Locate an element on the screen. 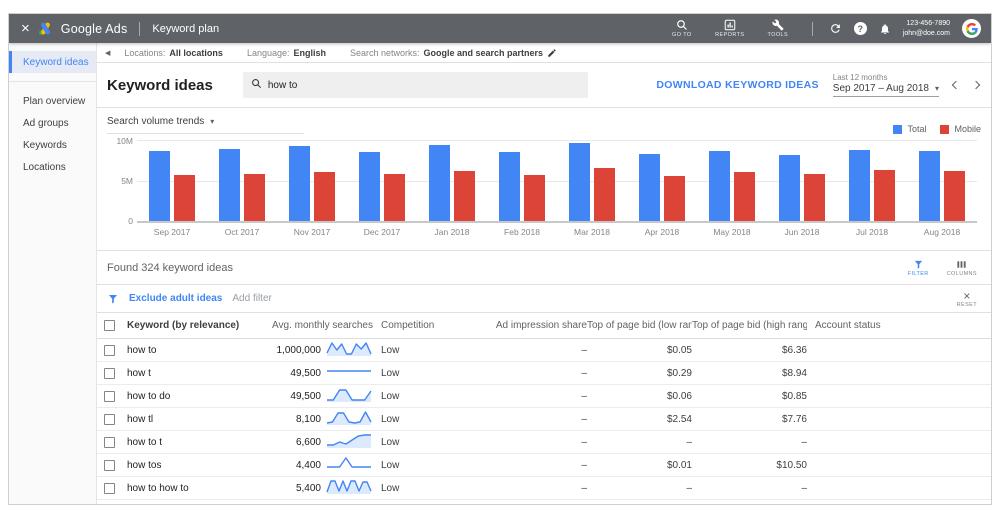  avg-searches-cell: 1,000,000 is located at coordinates (299, 350).